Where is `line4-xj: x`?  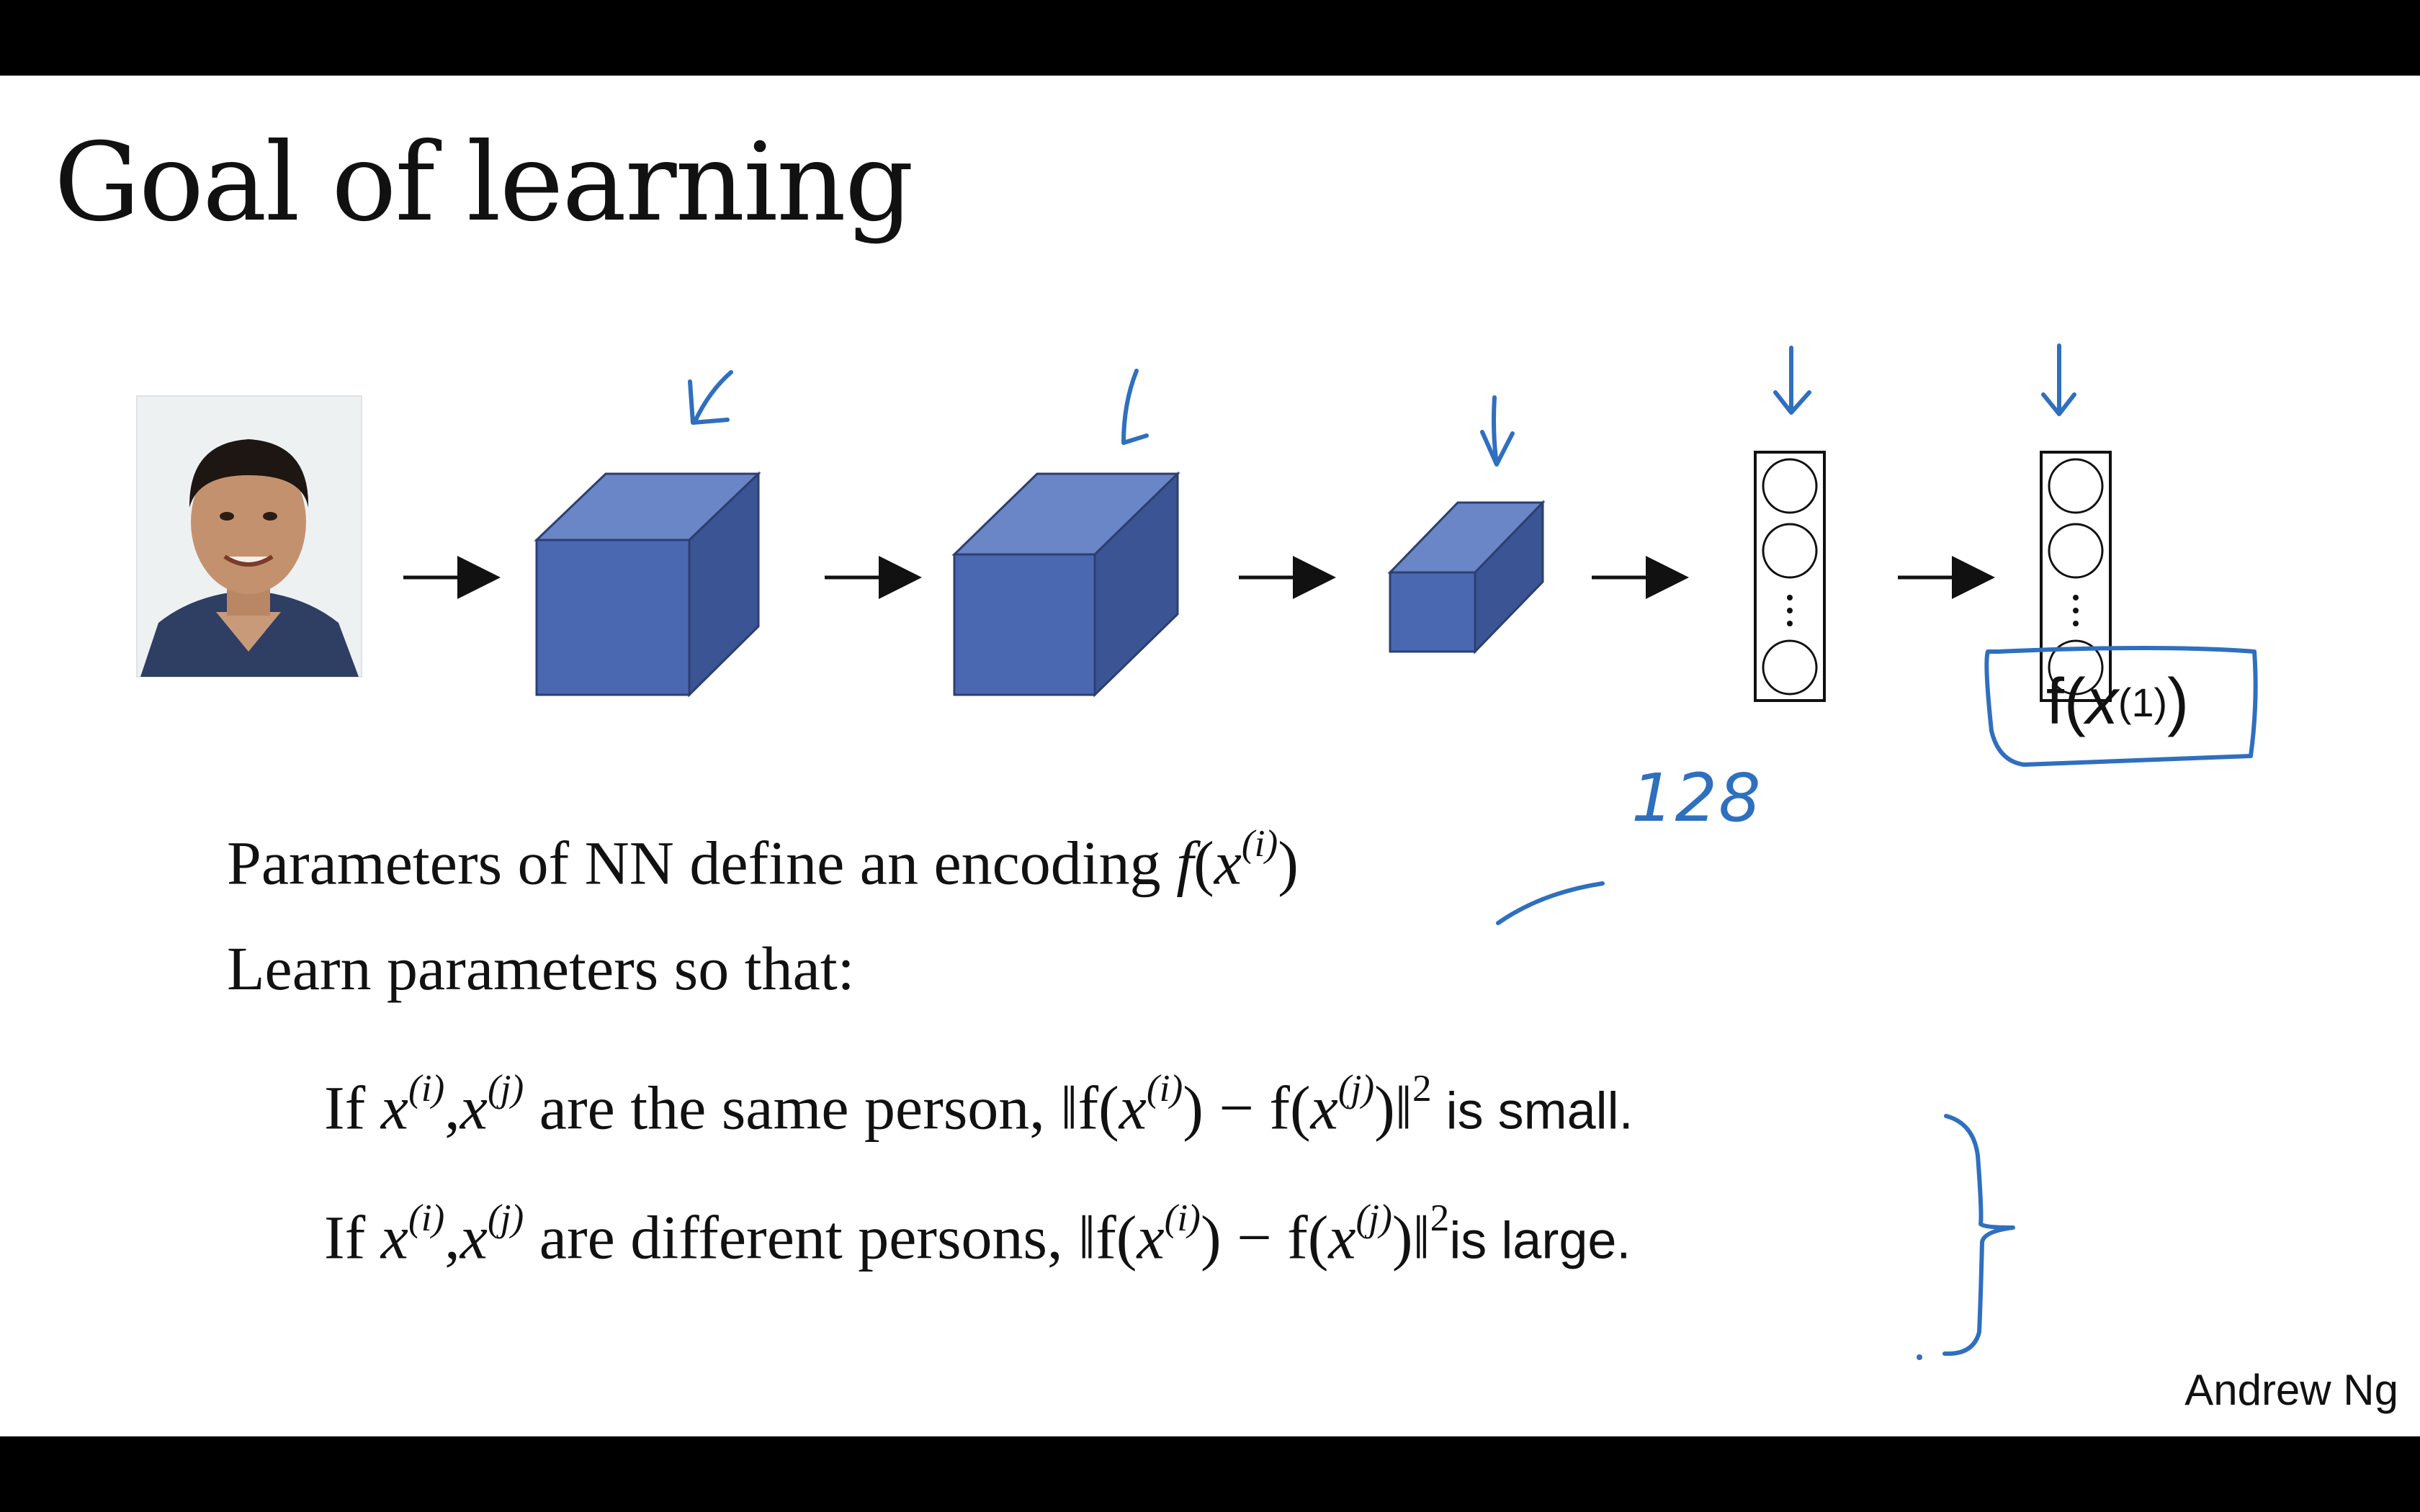 line4-xj: x is located at coordinates (474, 1237).